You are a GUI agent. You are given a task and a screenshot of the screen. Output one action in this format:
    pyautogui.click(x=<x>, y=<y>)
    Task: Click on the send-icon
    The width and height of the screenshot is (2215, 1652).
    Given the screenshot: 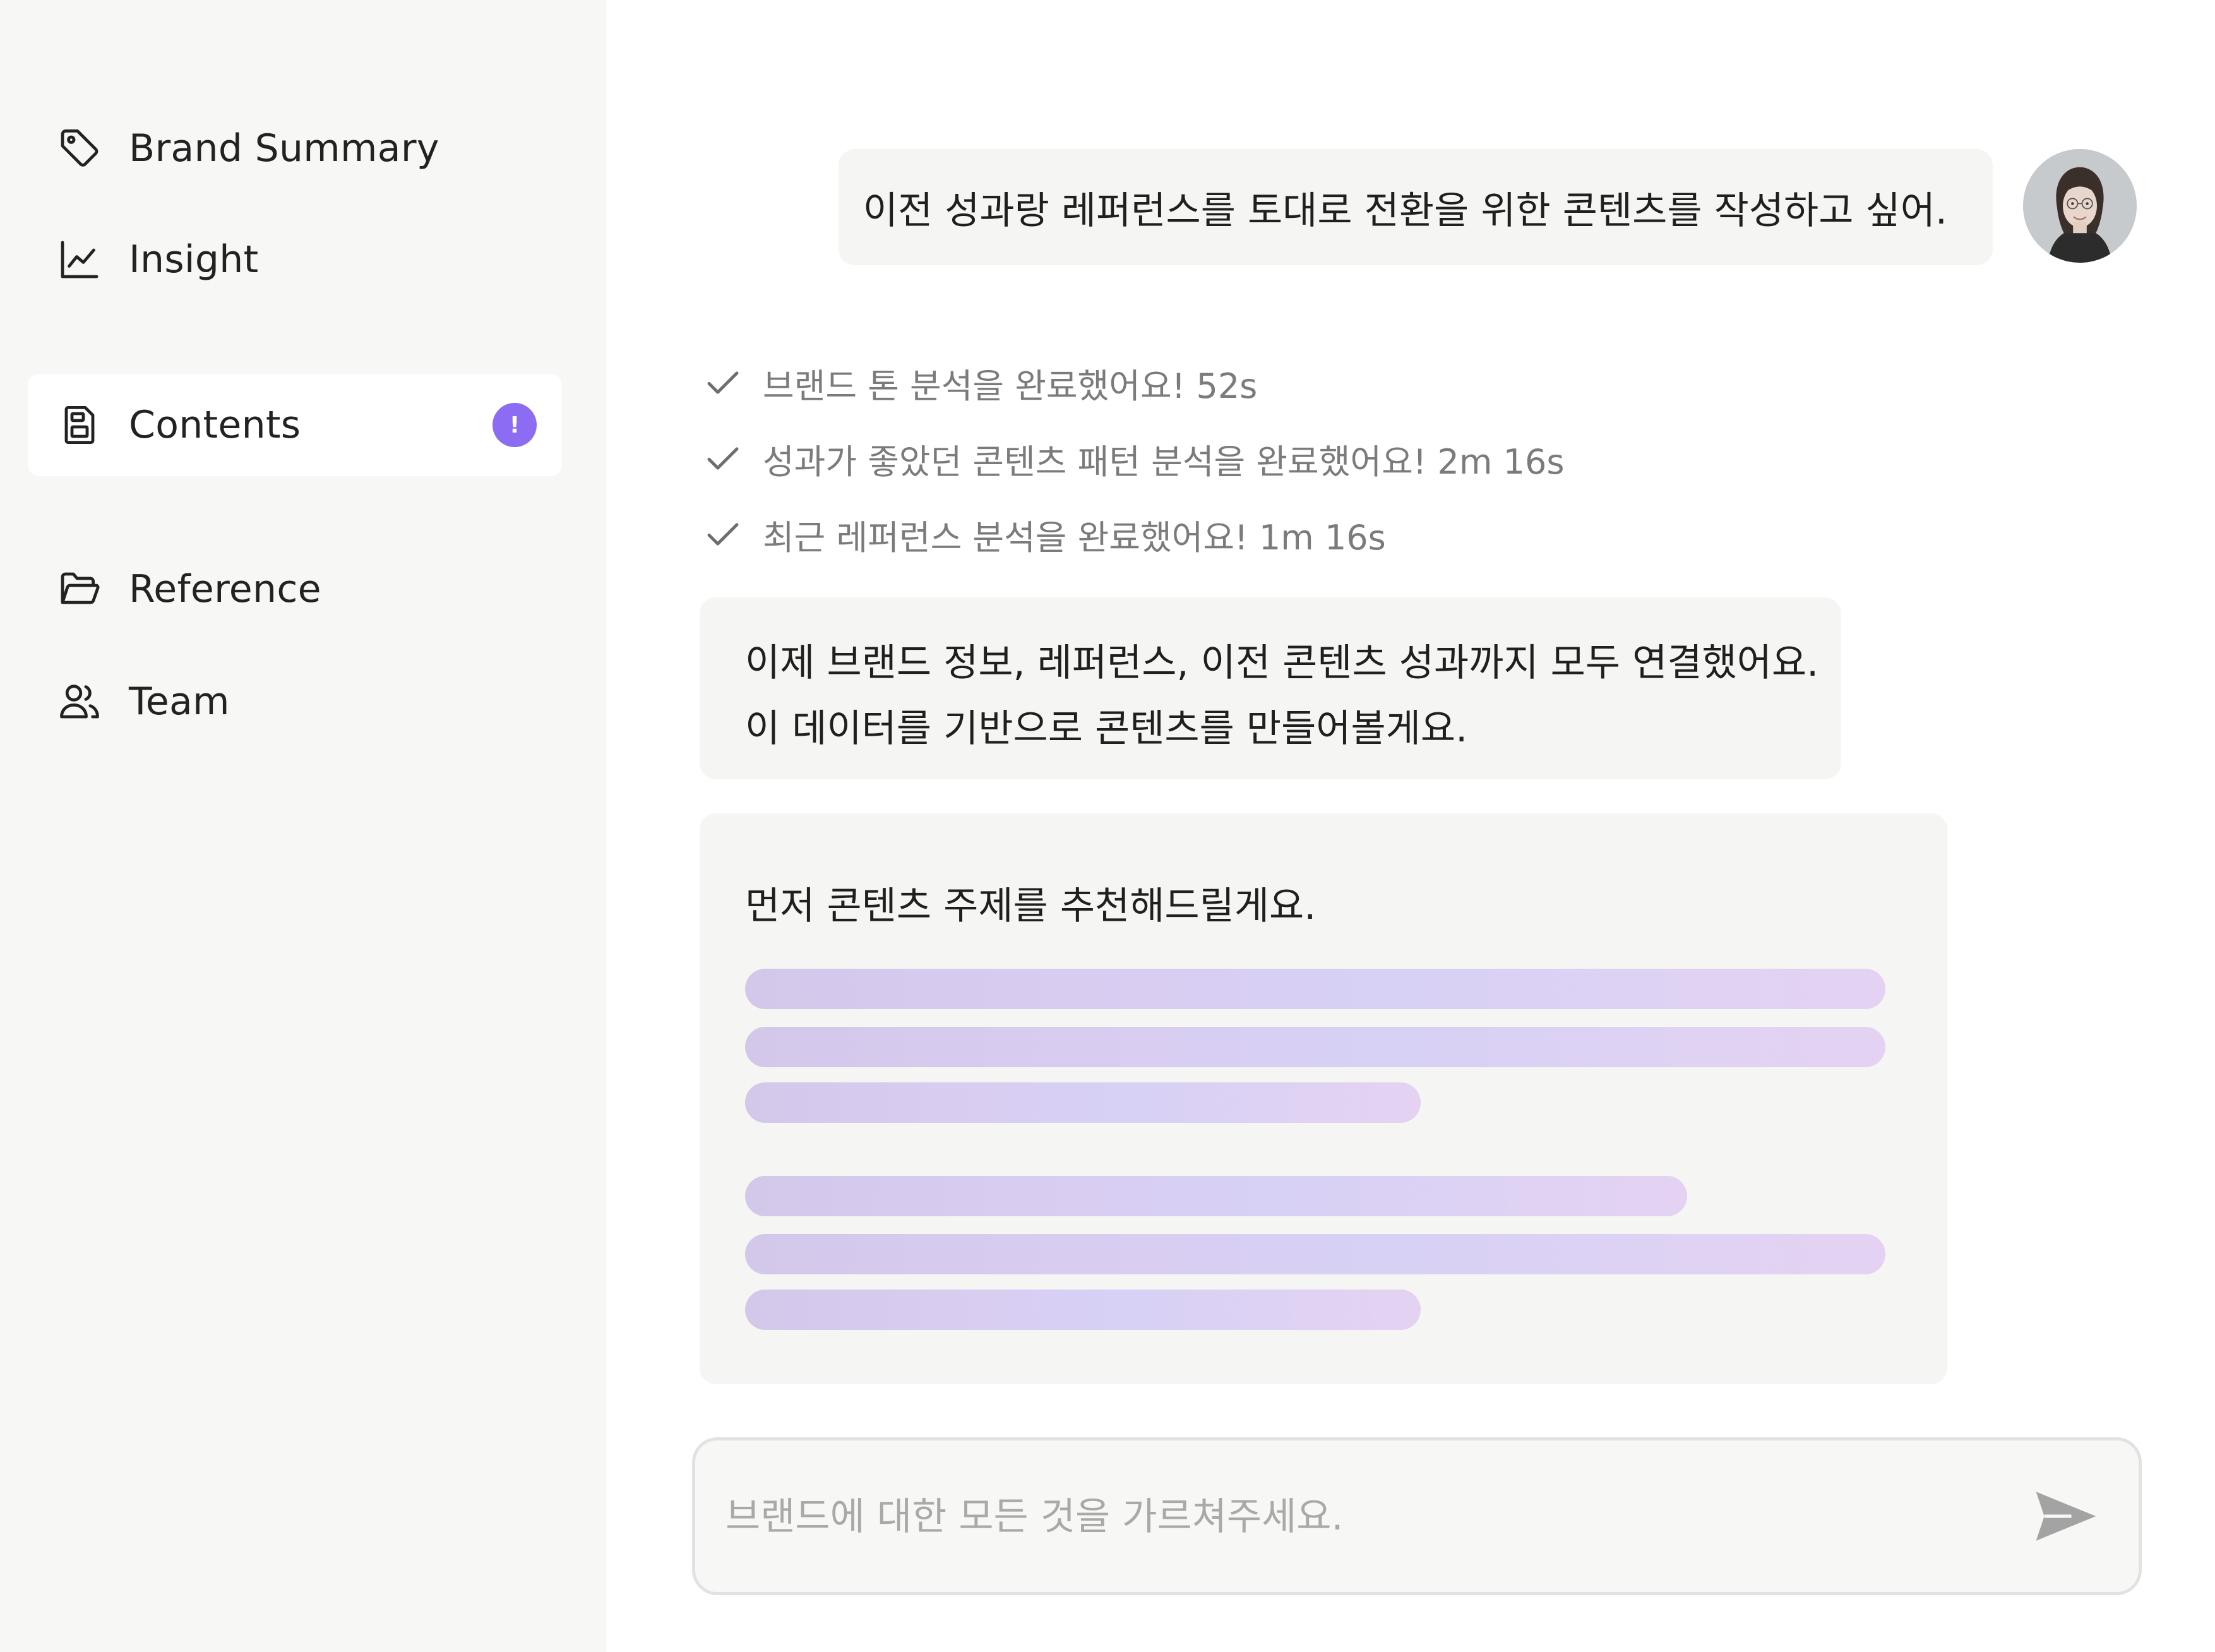 What is the action you would take?
    pyautogui.click(x=2066, y=1517)
    